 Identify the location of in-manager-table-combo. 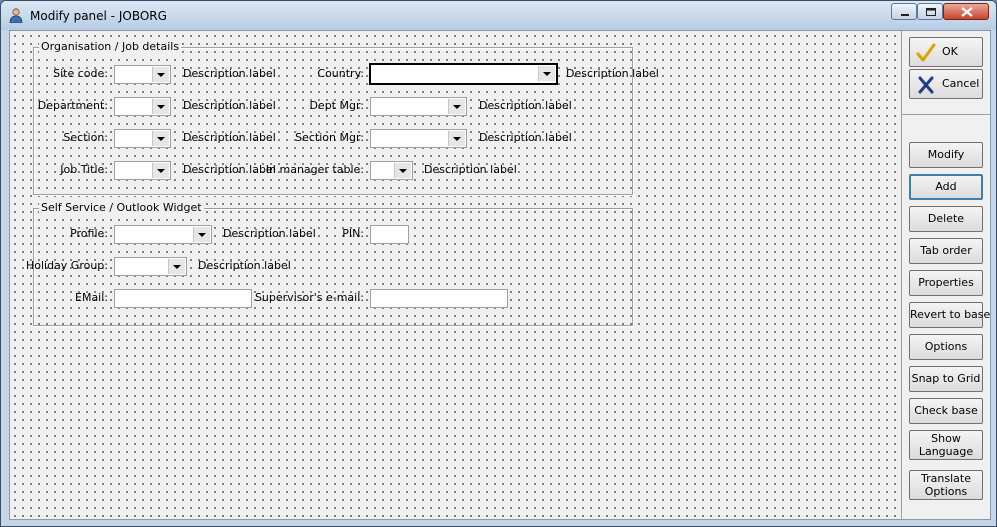
(391, 170).